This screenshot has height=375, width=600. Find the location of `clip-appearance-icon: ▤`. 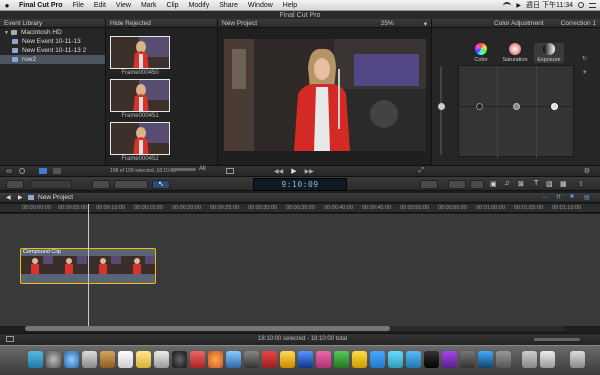

clip-appearance-icon: ▤ is located at coordinates (587, 197).